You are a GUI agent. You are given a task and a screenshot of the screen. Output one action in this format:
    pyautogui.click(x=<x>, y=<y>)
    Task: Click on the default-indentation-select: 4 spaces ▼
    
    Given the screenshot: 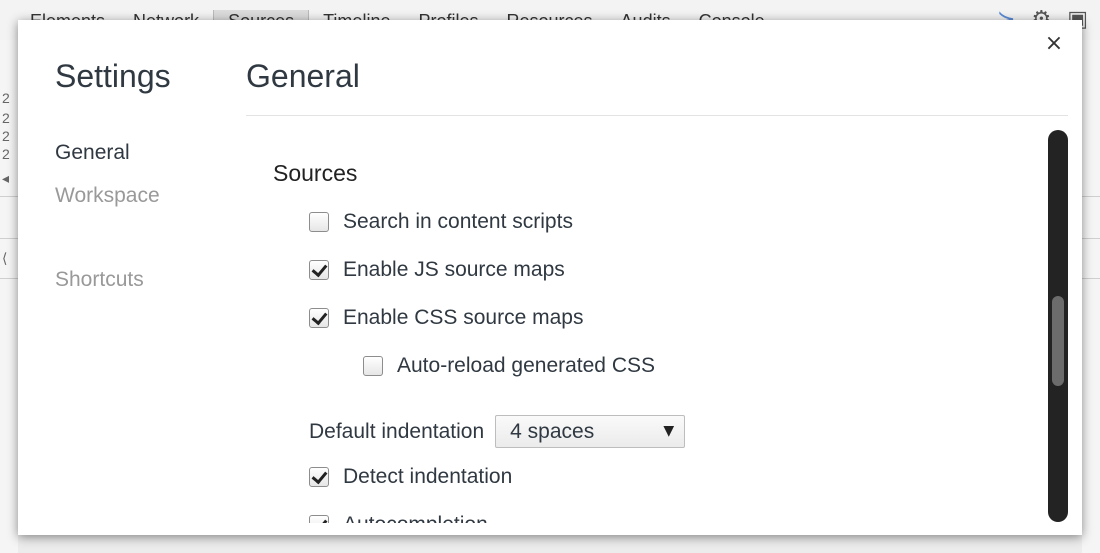 What is the action you would take?
    pyautogui.click(x=590, y=431)
    